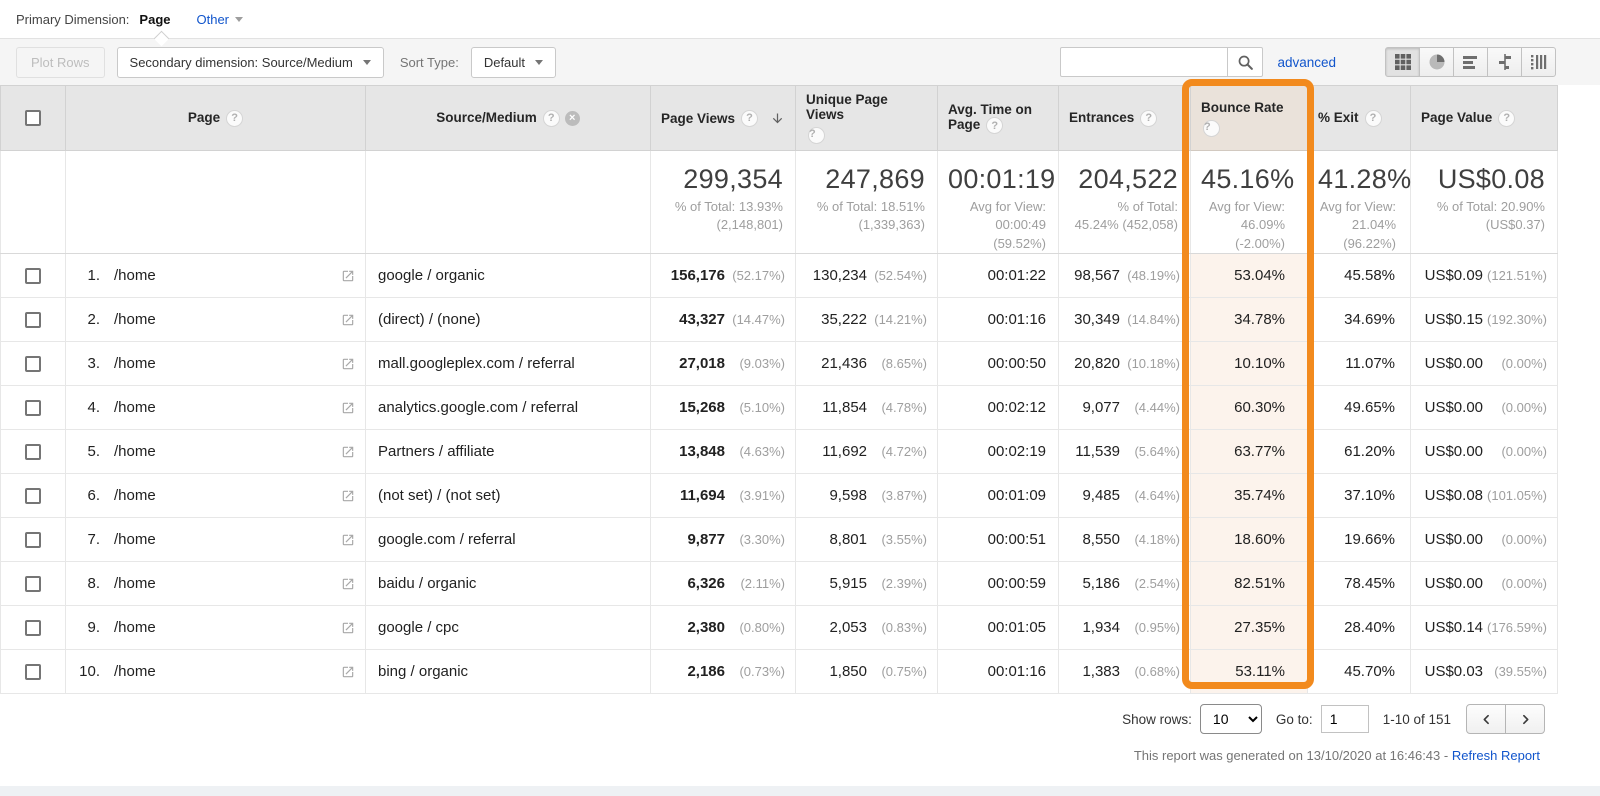  Describe the element at coordinates (1359, 672) in the screenshot. I see `percent-exit-cell: 45.70%` at that location.